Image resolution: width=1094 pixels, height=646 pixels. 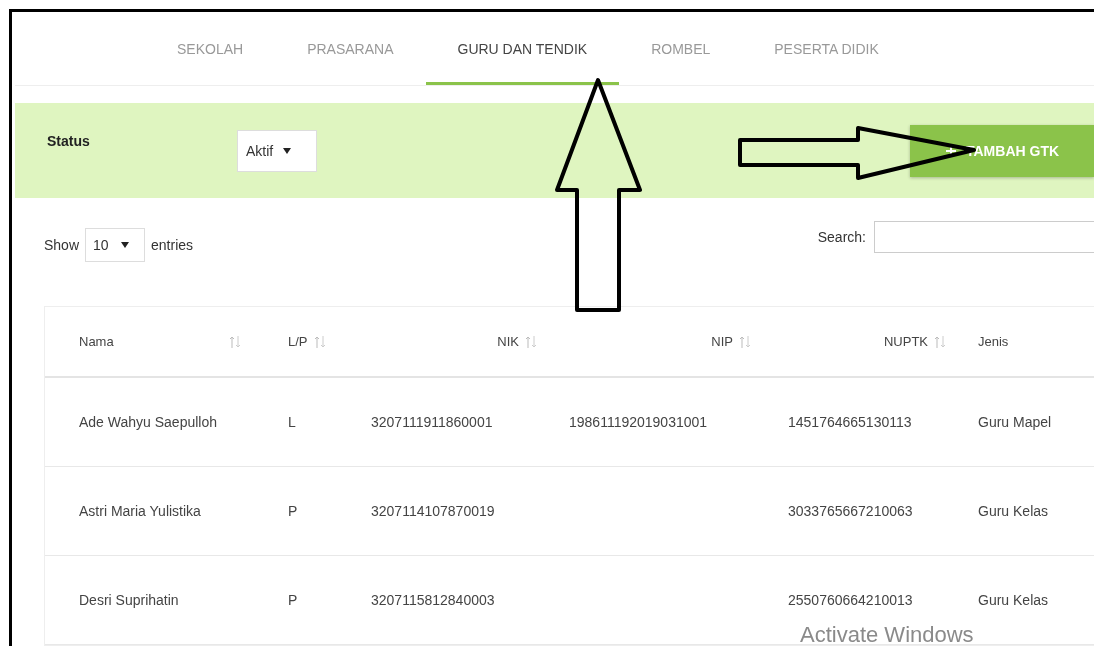 I want to click on column-header: L/P, so click(x=298, y=341).